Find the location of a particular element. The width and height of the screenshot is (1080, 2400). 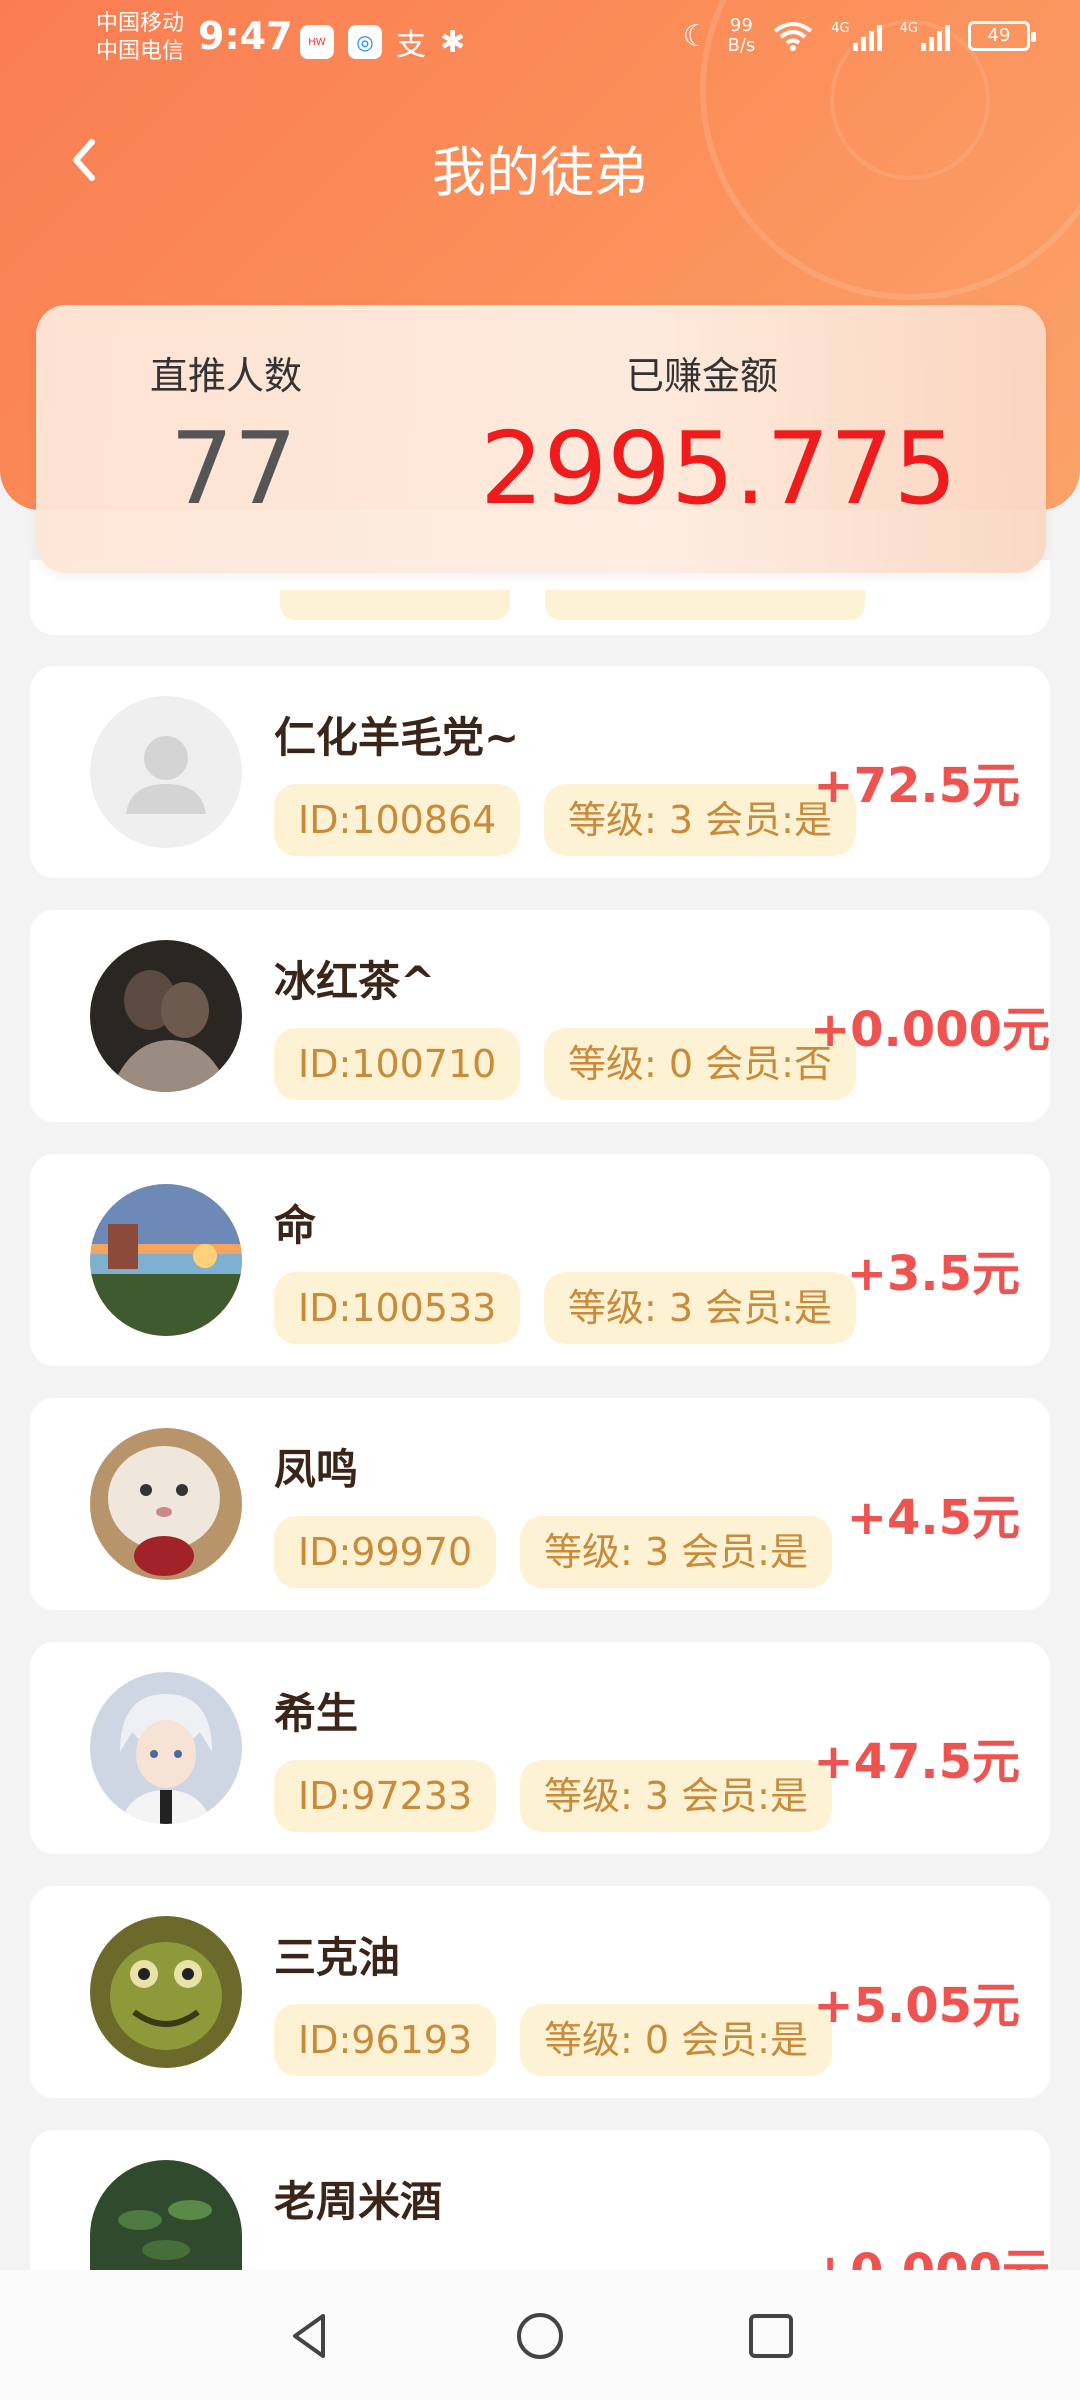

id-badge: ID:97233 is located at coordinates (385, 1796).